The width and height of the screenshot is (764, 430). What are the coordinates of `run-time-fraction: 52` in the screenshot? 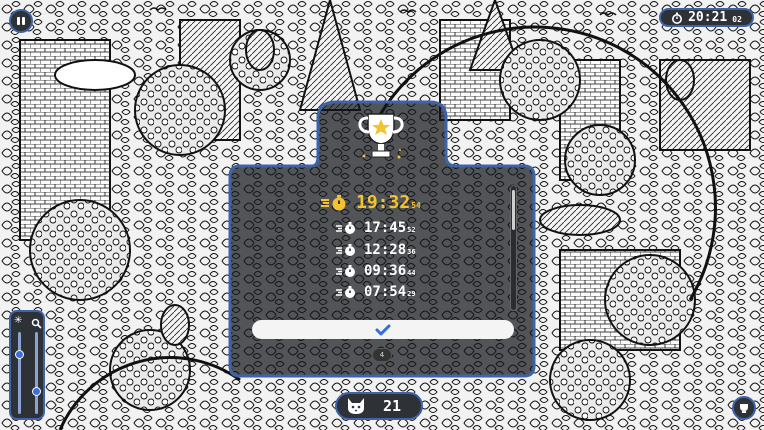 It's located at (411, 230).